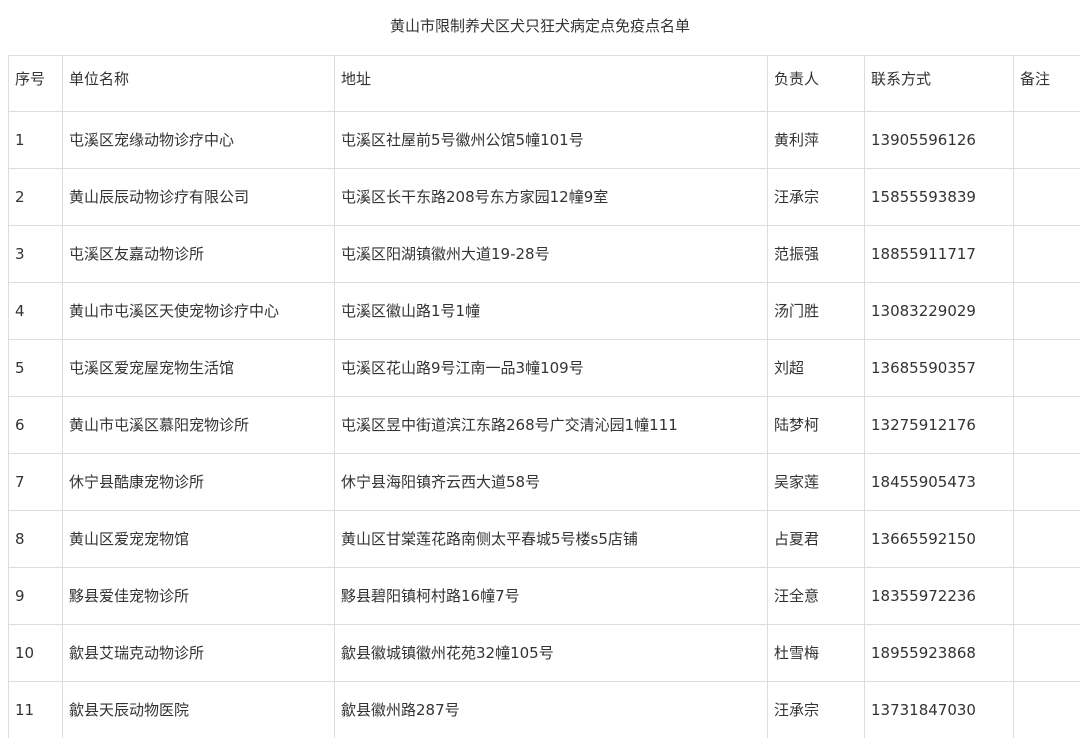 Image resolution: width=1080 pixels, height=745 pixels. Describe the element at coordinates (551, 368) in the screenshot. I see `cell-address: 屯溪区花山路9号江南一品3幢109号` at that location.